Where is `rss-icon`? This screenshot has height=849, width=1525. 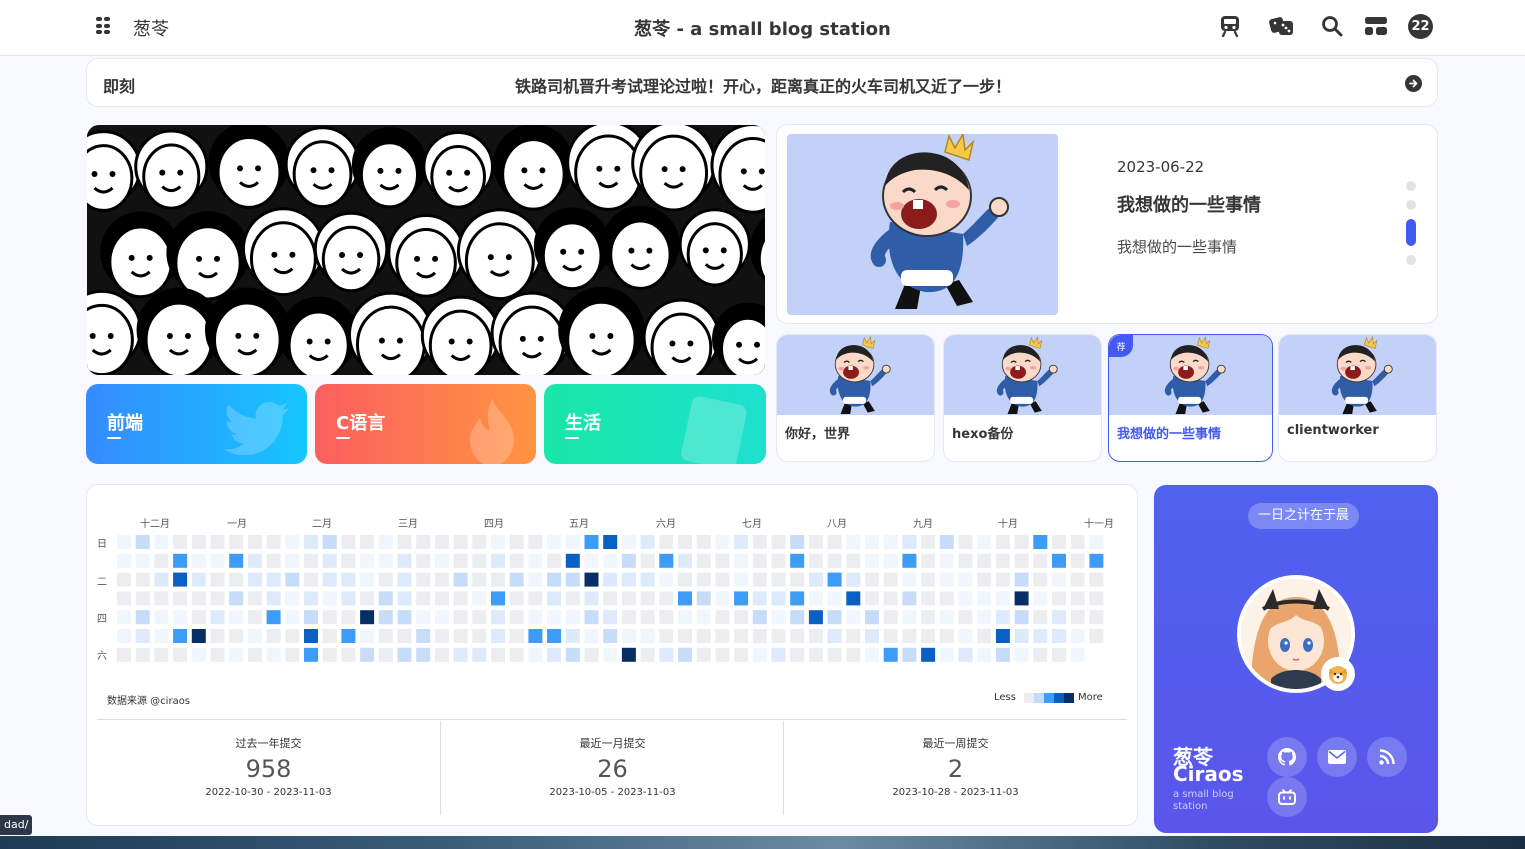
rss-icon is located at coordinates (1387, 757).